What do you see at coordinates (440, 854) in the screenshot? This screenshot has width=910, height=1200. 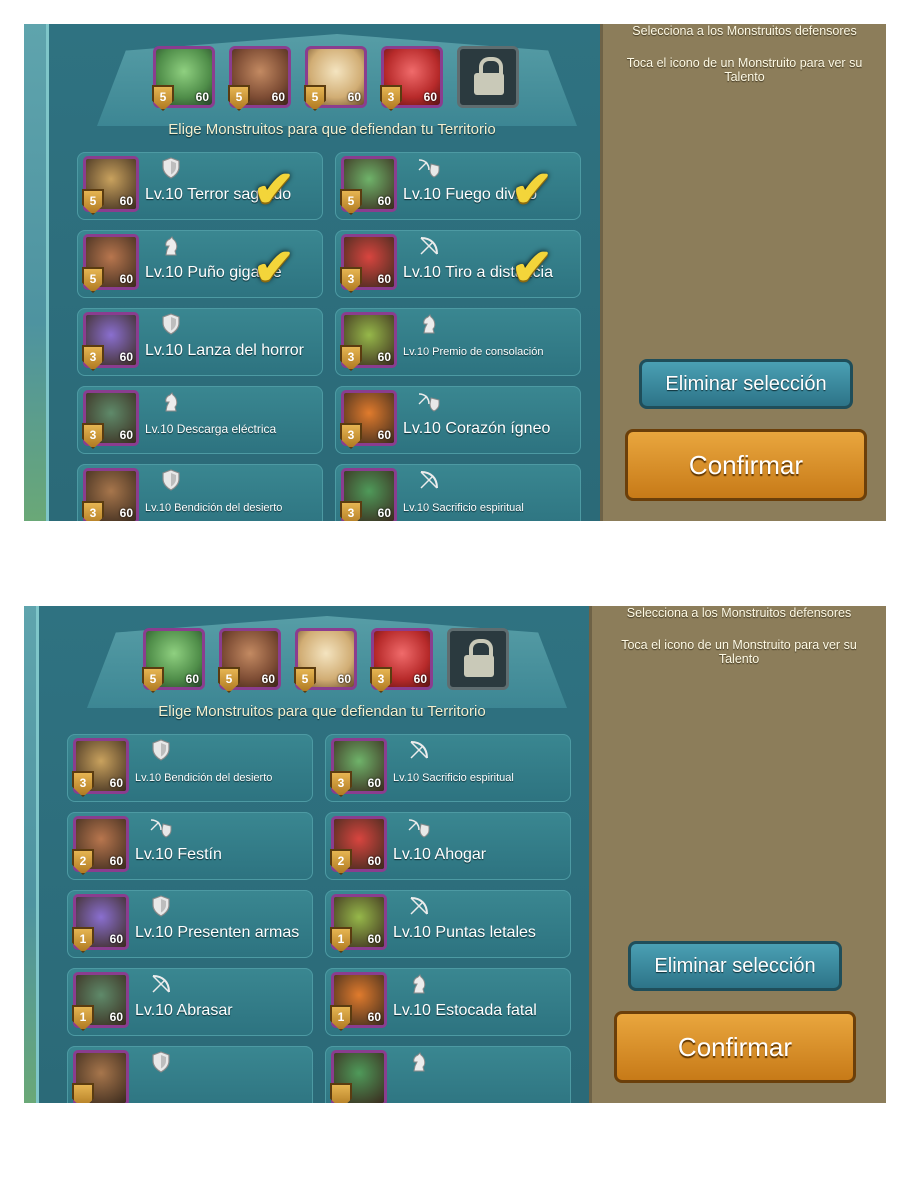 I see `talent-name: Lv.10 Ahogar` at bounding box center [440, 854].